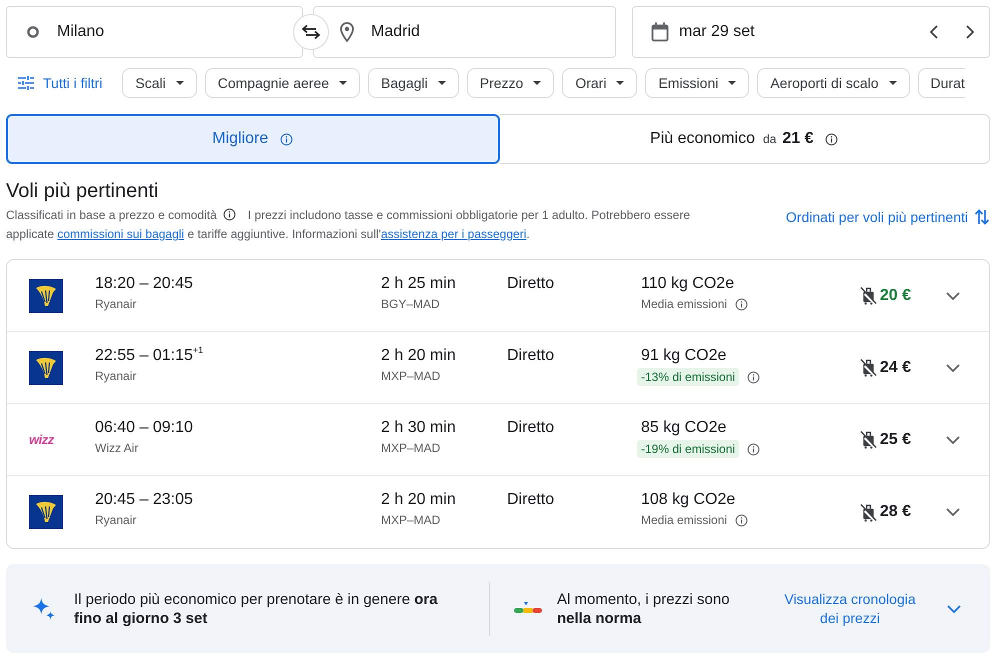 The width and height of the screenshot is (1000, 660). I want to click on filter-chip: Compagnie aeree, so click(282, 83).